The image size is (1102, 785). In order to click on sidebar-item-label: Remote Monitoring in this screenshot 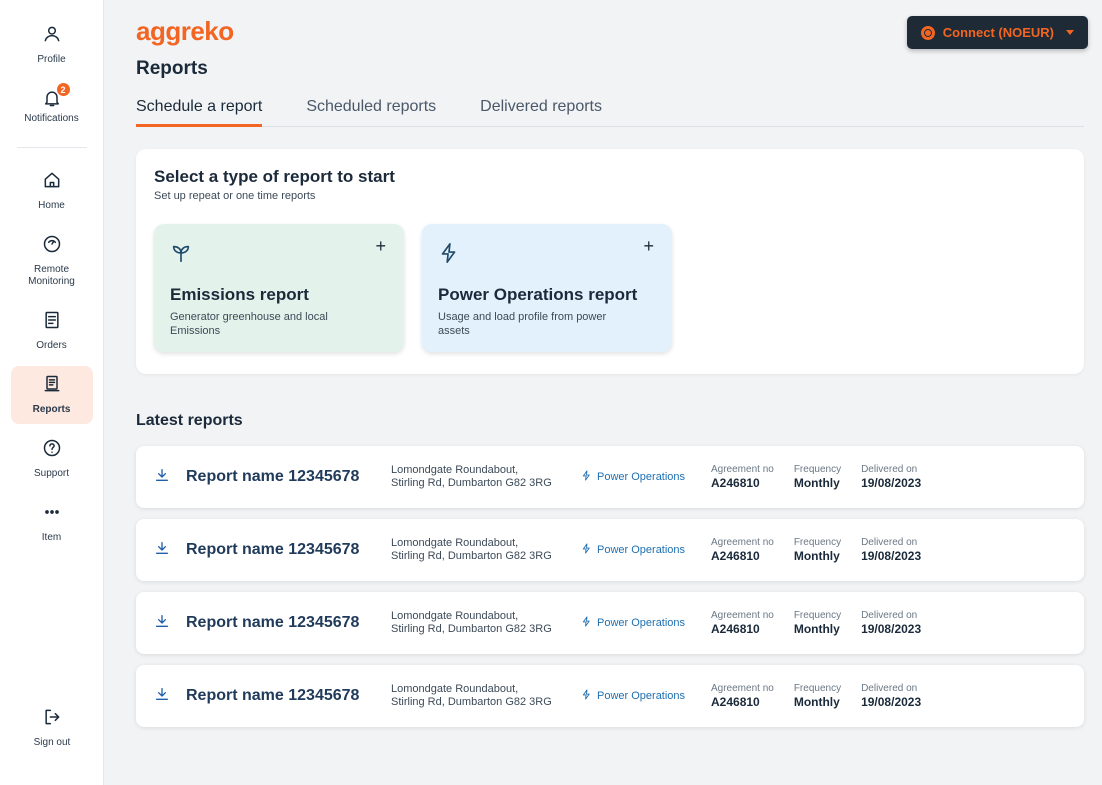, I will do `click(51, 275)`.